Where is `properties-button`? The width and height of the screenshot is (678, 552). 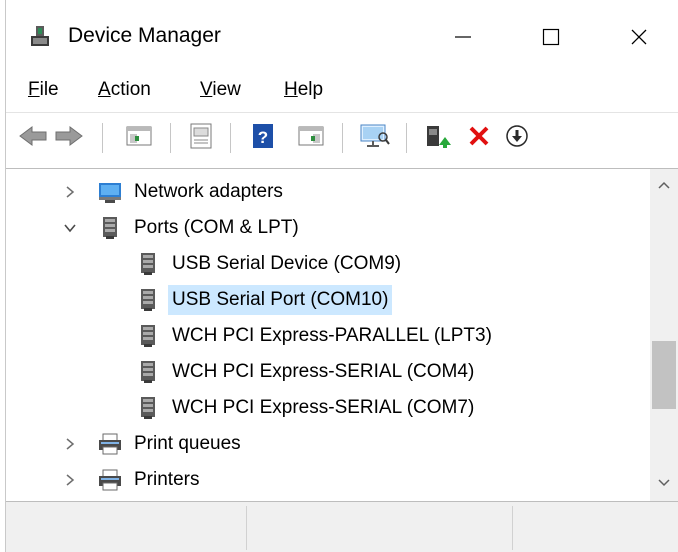
properties-button is located at coordinates (201, 138).